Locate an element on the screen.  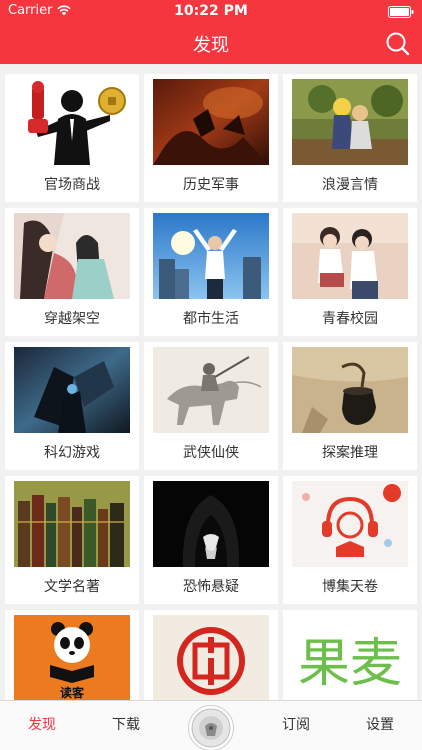
category-label: 穿越架空 is located at coordinates (72, 319).